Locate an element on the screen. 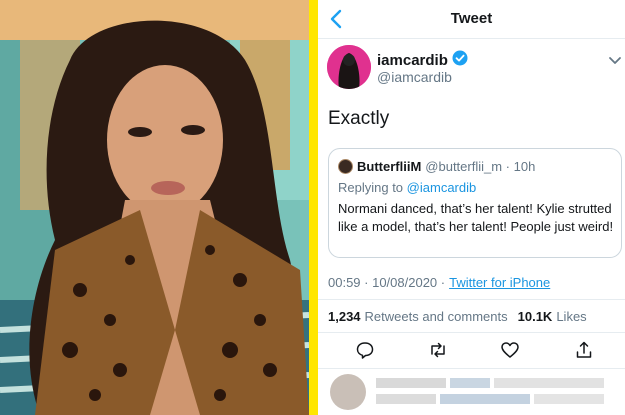  tweet-stats: 1,234 Retweets and comments 10.1K Likes is located at coordinates (457, 316).